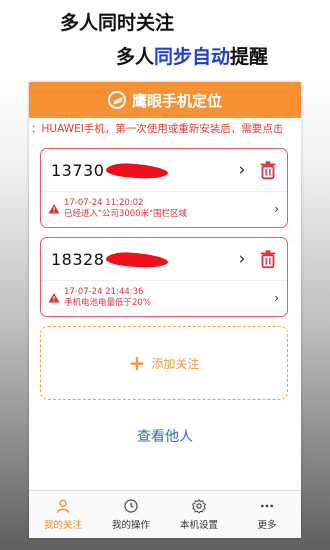 This screenshot has height=550, width=330. I want to click on gear-icon, so click(199, 506).